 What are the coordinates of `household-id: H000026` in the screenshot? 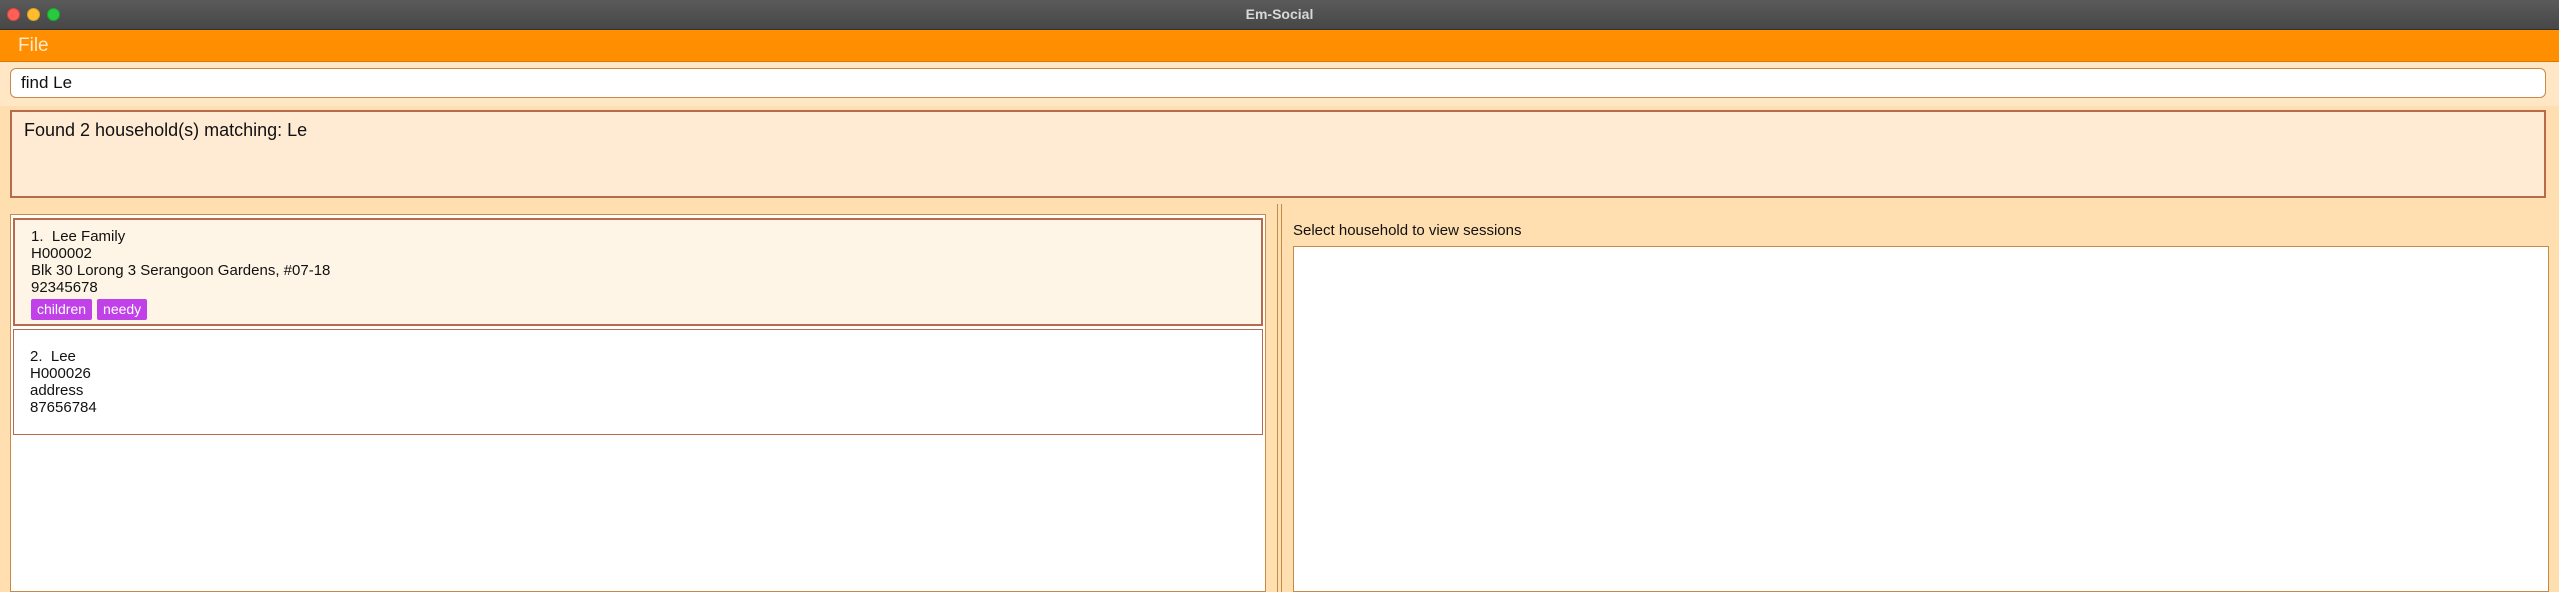 It's located at (60, 373).